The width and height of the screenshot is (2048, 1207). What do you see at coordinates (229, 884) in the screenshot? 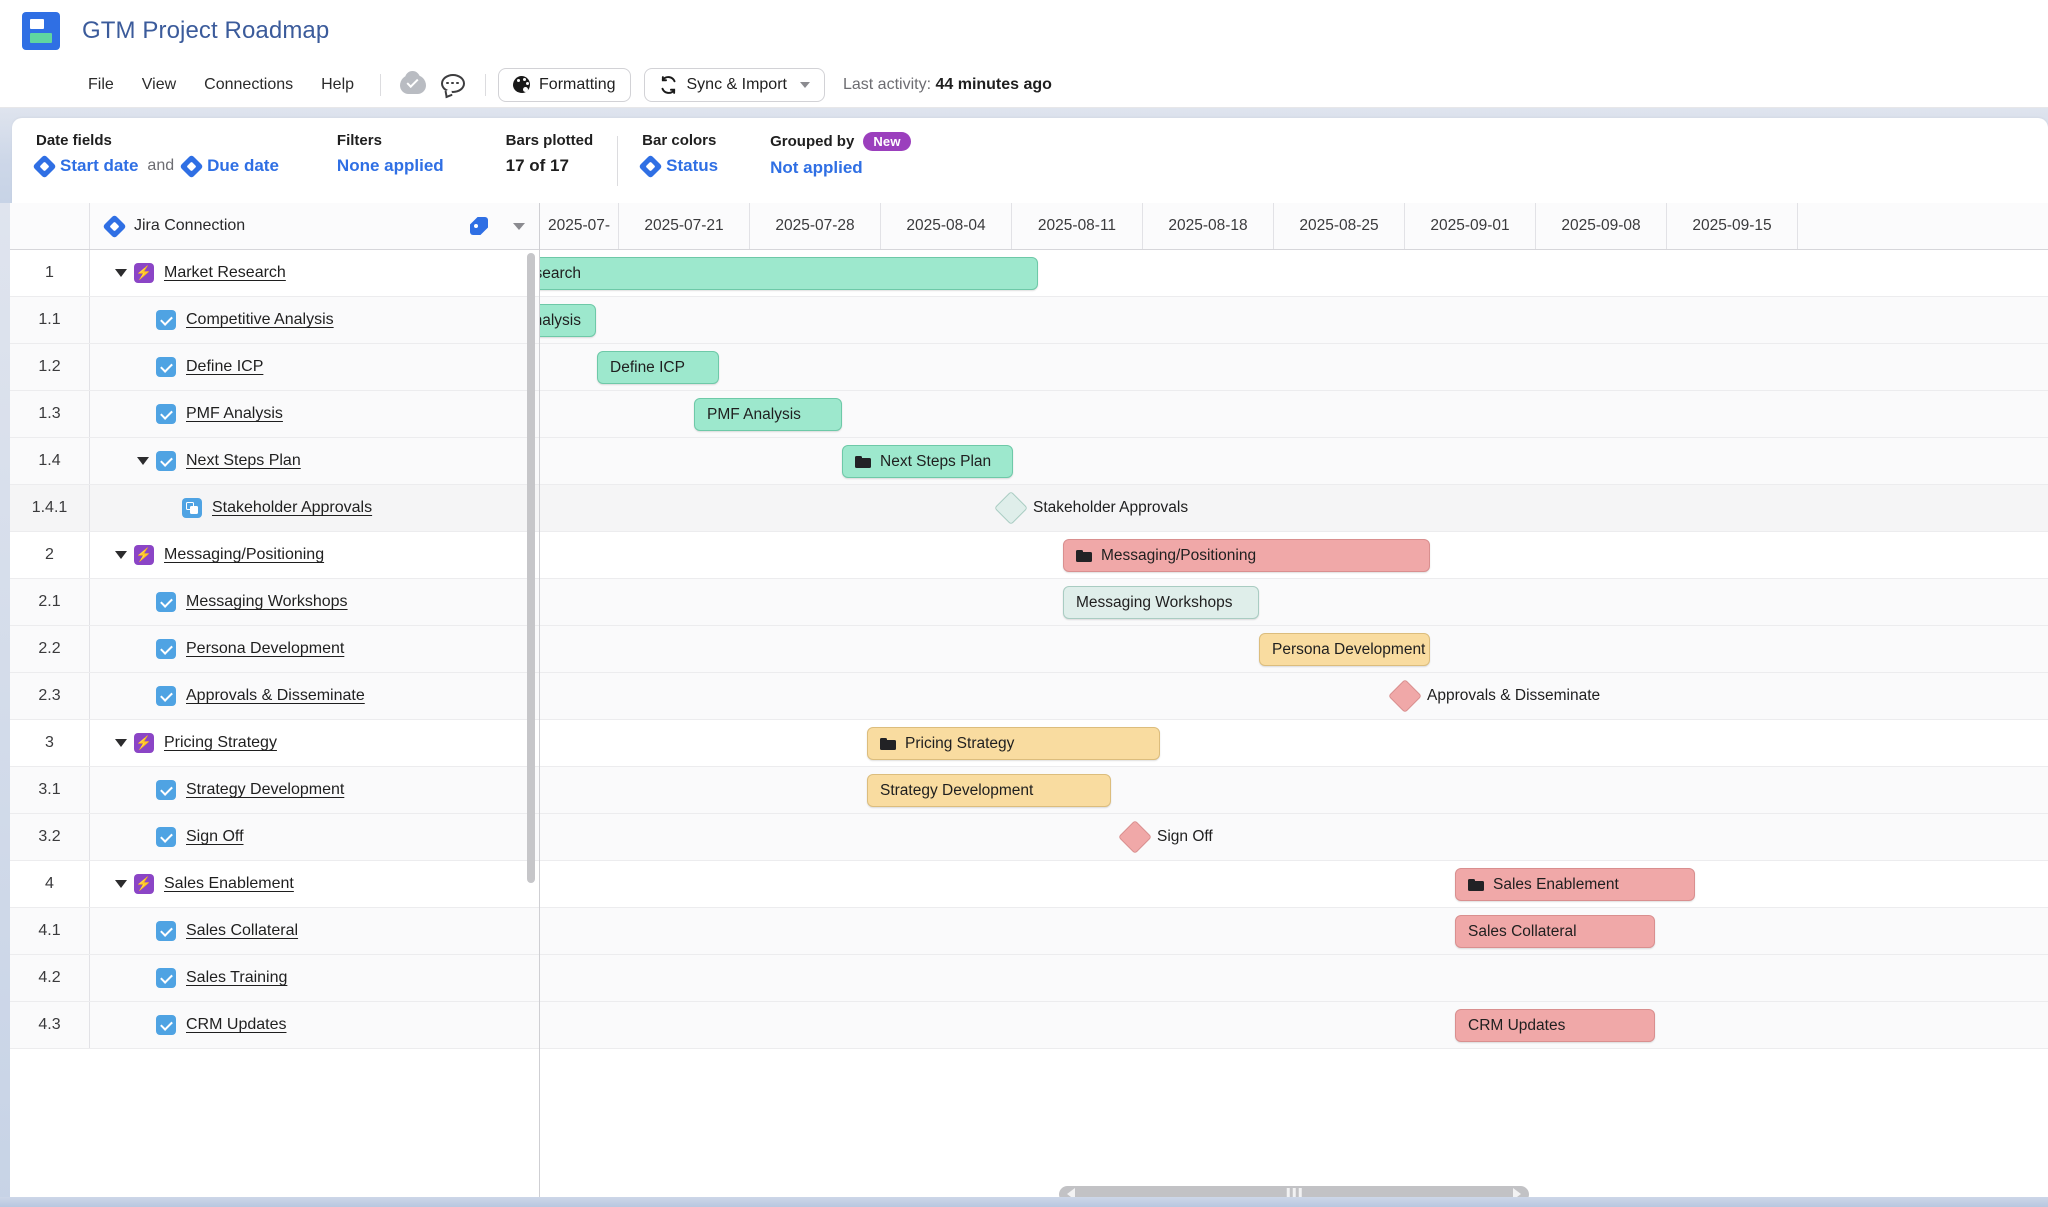
I see `row-name-link: Sales Enablement` at bounding box center [229, 884].